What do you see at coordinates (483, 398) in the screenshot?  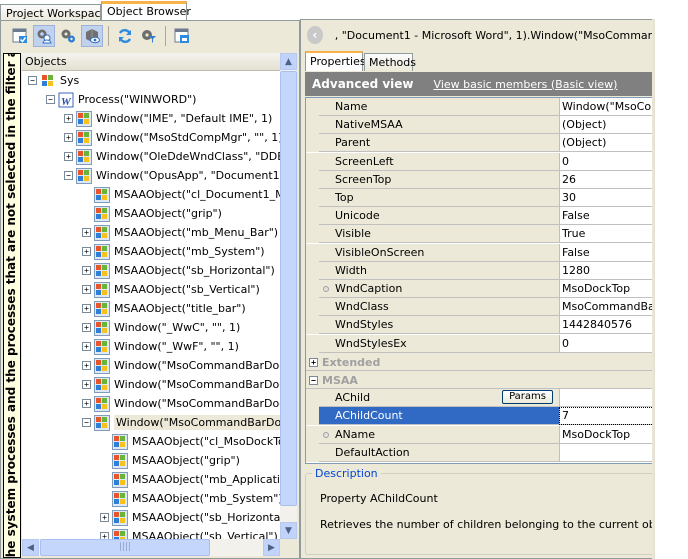 I see `property-row: AChild Params` at bounding box center [483, 398].